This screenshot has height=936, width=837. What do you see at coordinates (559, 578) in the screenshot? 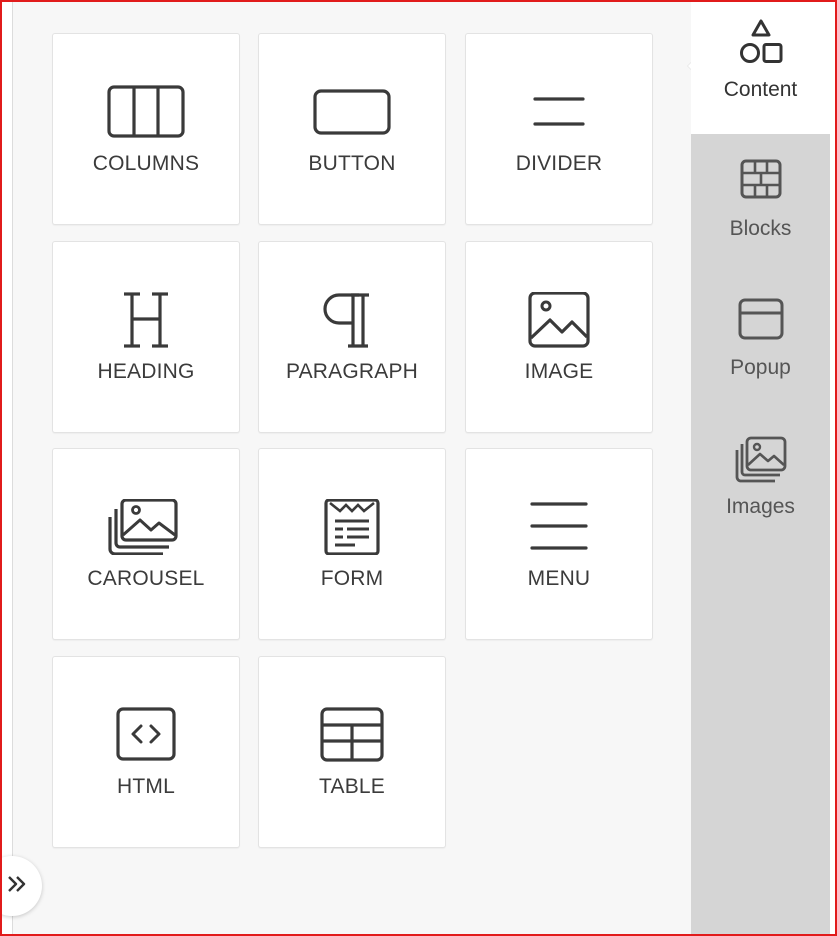
I see `tool-label: MENU` at bounding box center [559, 578].